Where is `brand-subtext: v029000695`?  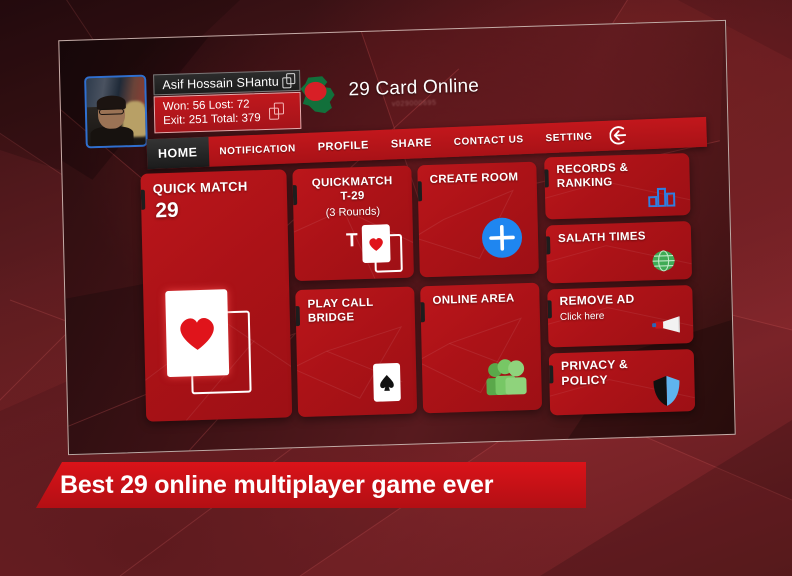 brand-subtext: v029000695 is located at coordinates (414, 104).